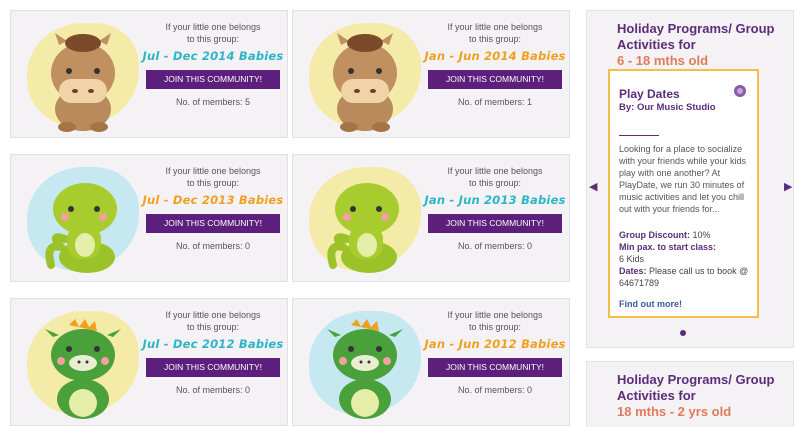  What do you see at coordinates (701, 235) in the screenshot?
I see `discount-value: 10%` at bounding box center [701, 235].